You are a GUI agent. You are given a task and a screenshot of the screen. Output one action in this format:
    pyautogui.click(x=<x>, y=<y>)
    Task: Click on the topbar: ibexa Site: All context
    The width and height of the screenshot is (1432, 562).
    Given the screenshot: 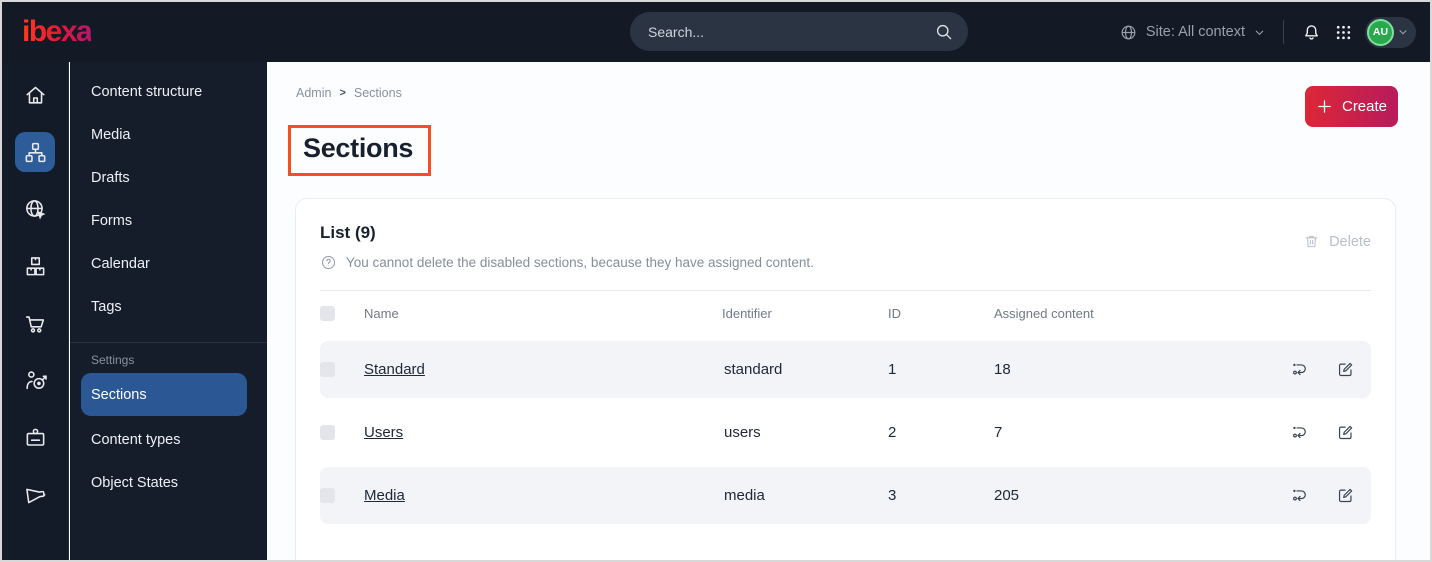 What is the action you would take?
    pyautogui.click(x=716, y=32)
    